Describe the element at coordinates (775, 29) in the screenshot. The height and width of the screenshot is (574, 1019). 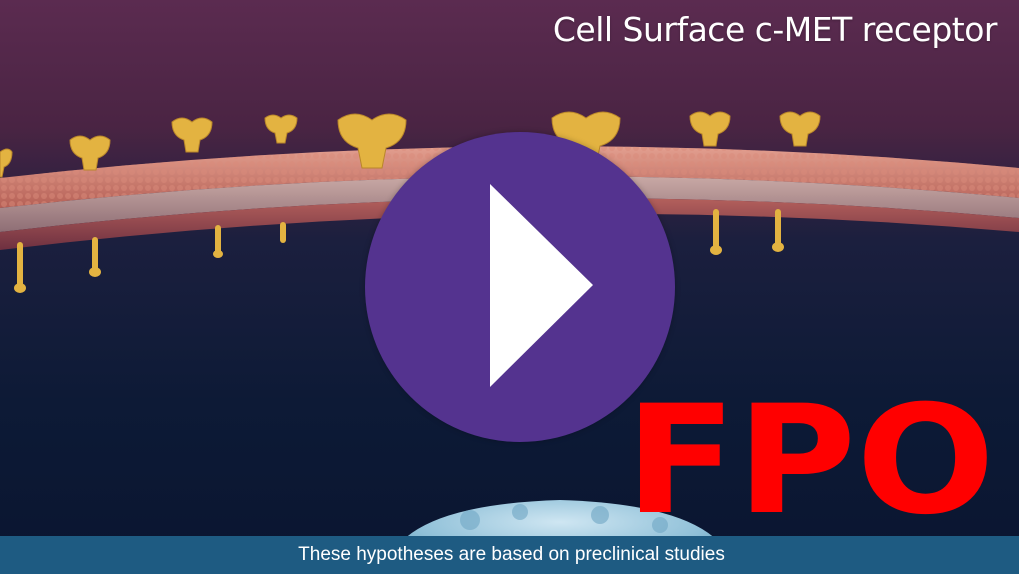
I see `video-title: Cell Surface c-MET receptor` at that location.